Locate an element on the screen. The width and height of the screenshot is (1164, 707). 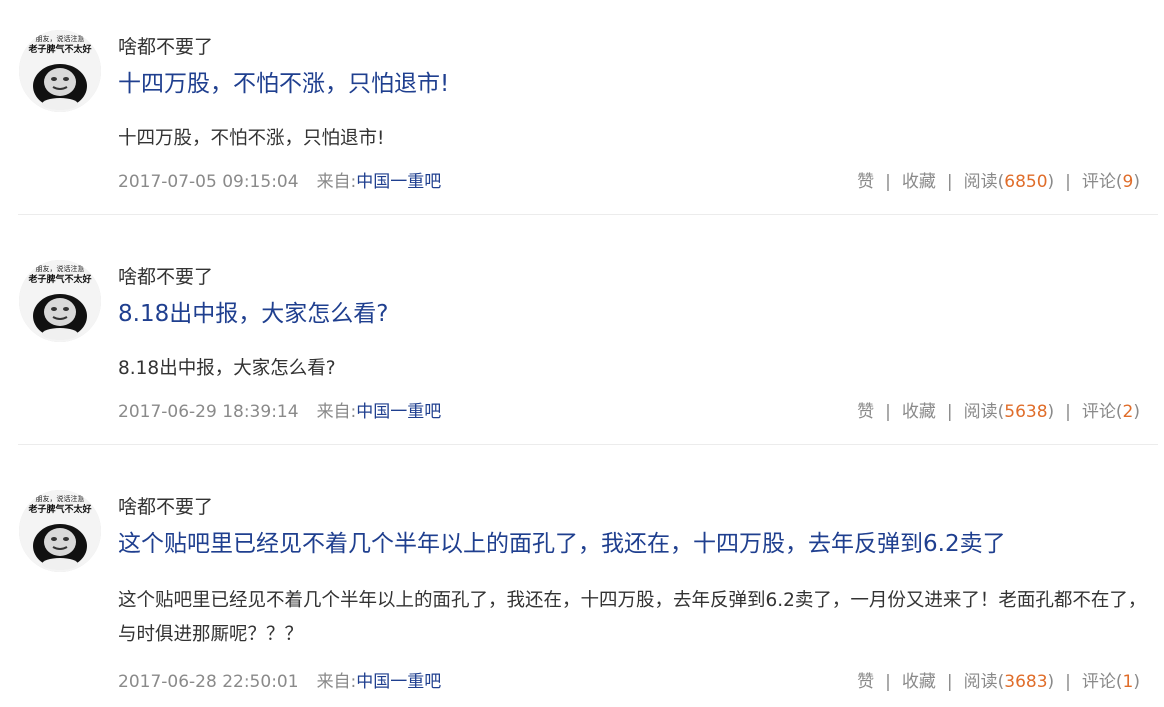
read-count: 阅读(5638) is located at coordinates (1009, 412).